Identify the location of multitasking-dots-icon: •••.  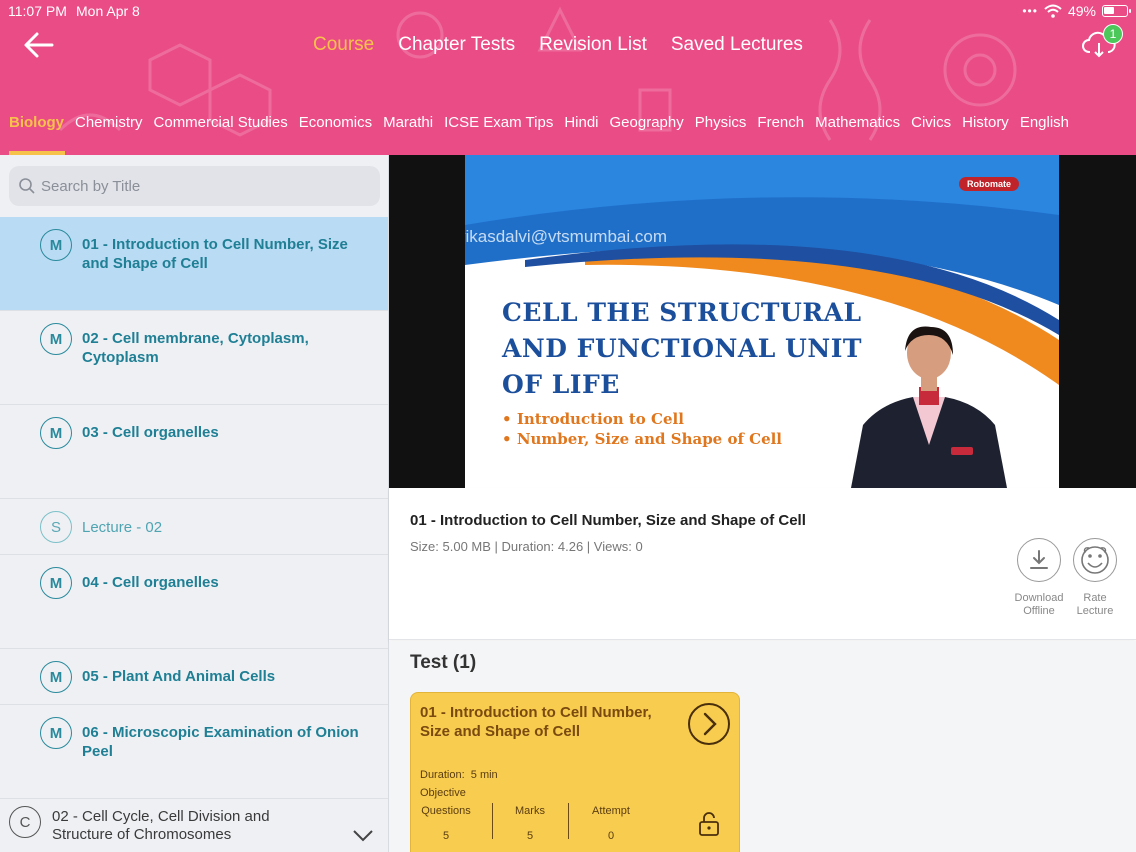
(1030, 11).